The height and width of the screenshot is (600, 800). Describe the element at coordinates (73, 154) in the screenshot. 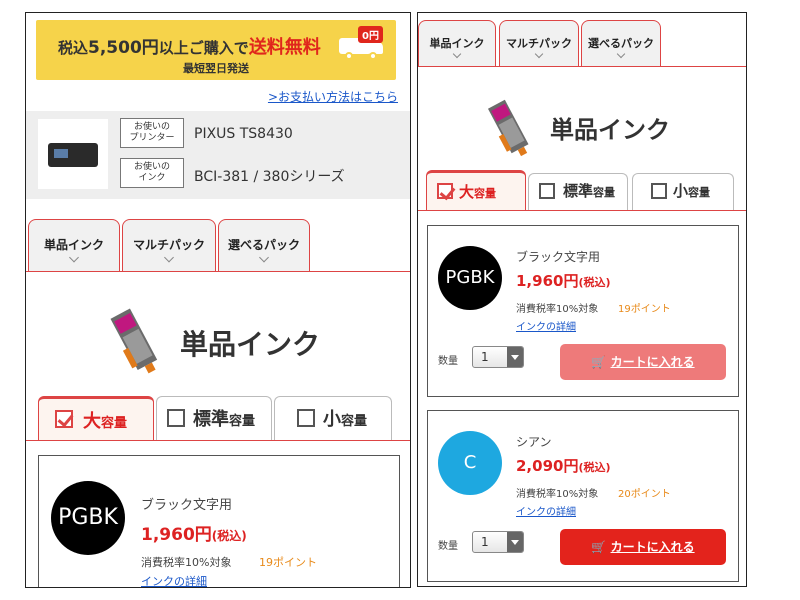

I see `printer-image` at that location.